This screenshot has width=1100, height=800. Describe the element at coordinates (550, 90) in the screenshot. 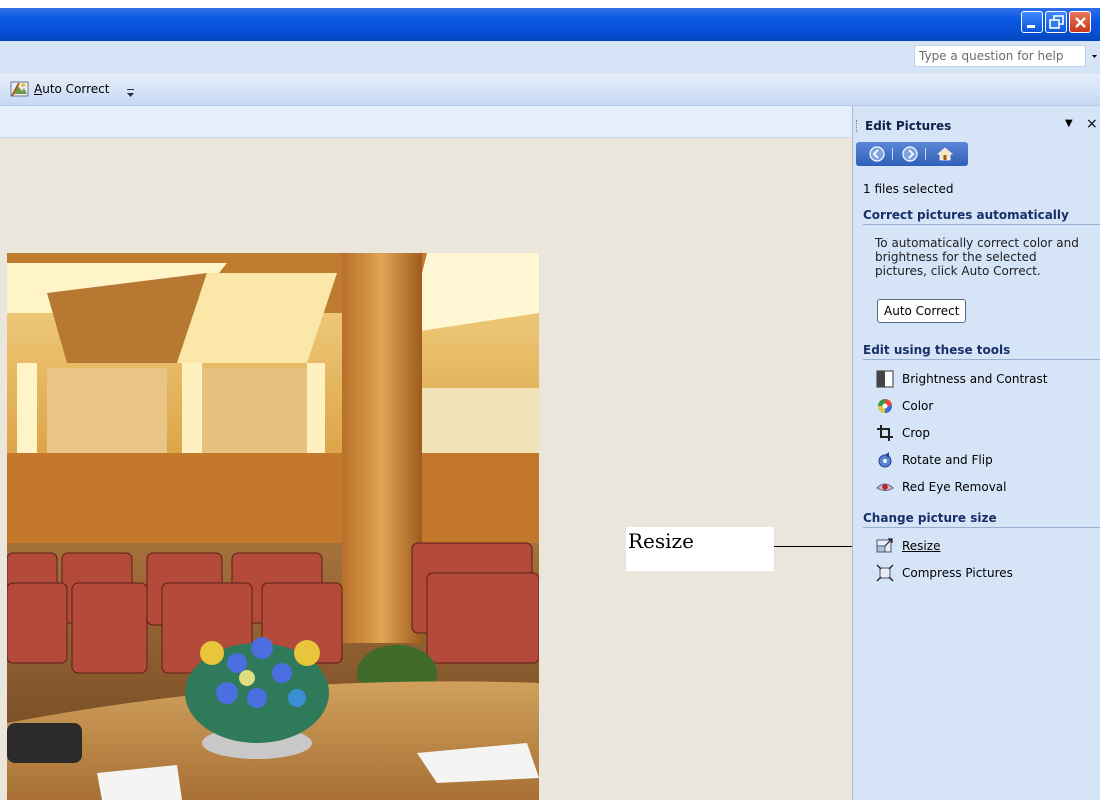

I see `toolbar: Auto Correct` at that location.